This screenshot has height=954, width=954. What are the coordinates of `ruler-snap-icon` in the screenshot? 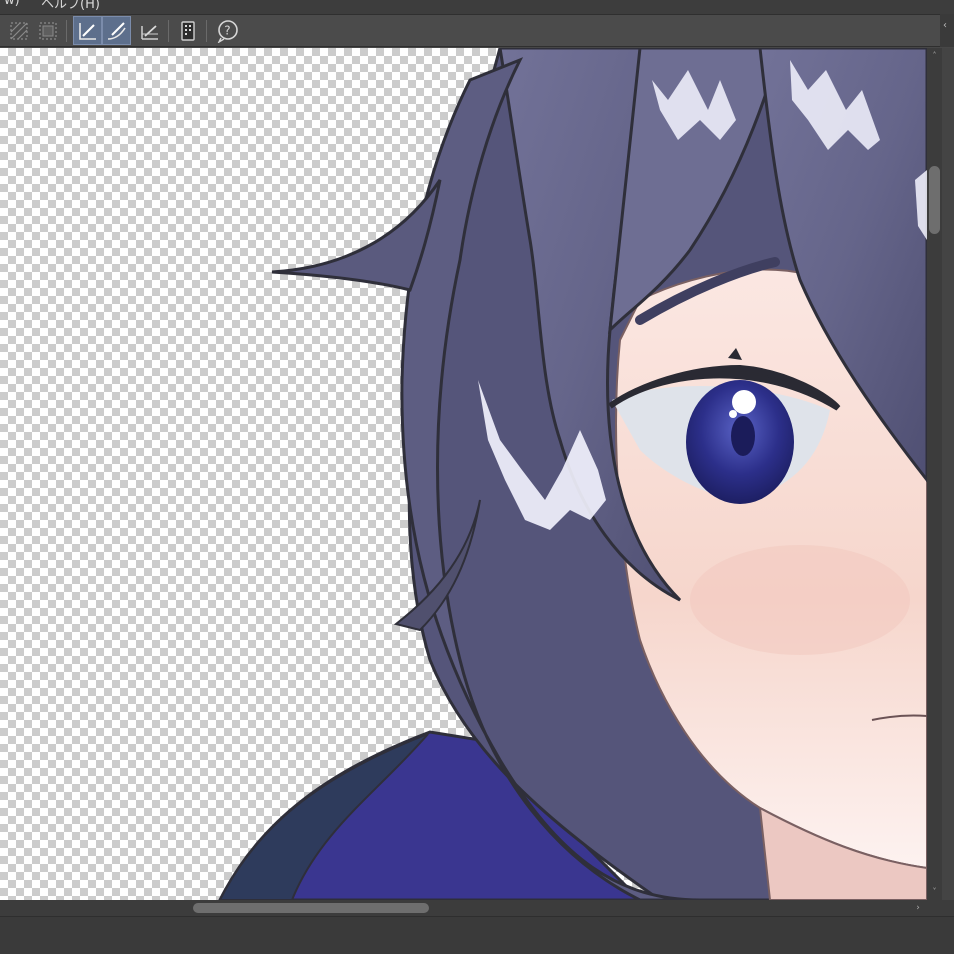 It's located at (87, 31).